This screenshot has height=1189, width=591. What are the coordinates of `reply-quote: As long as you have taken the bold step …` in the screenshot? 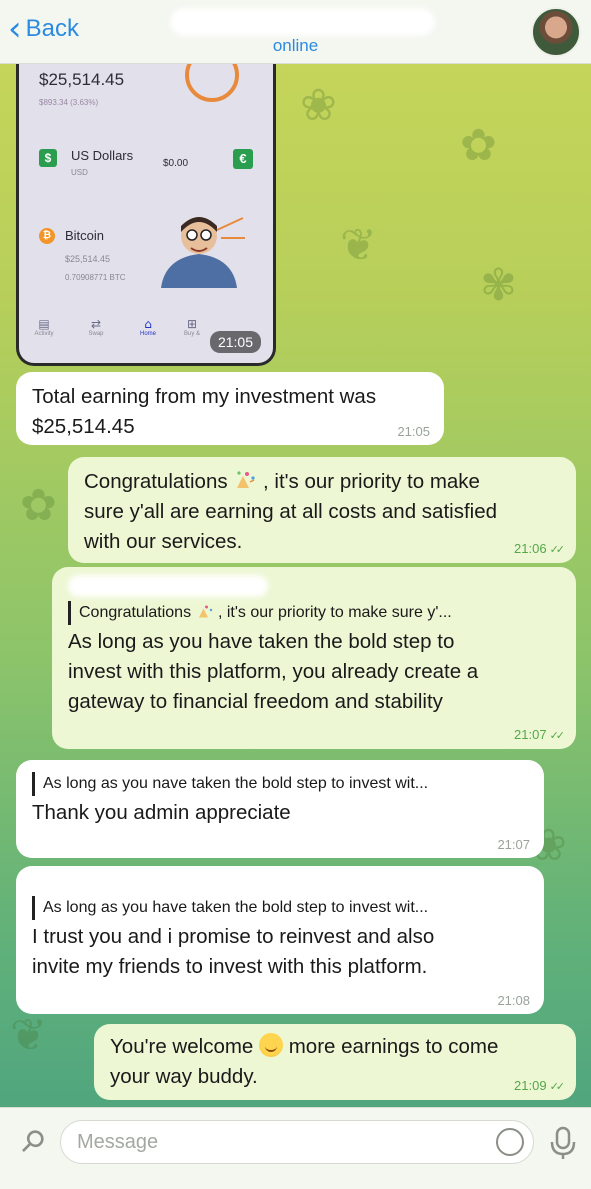 It's located at (280, 908).